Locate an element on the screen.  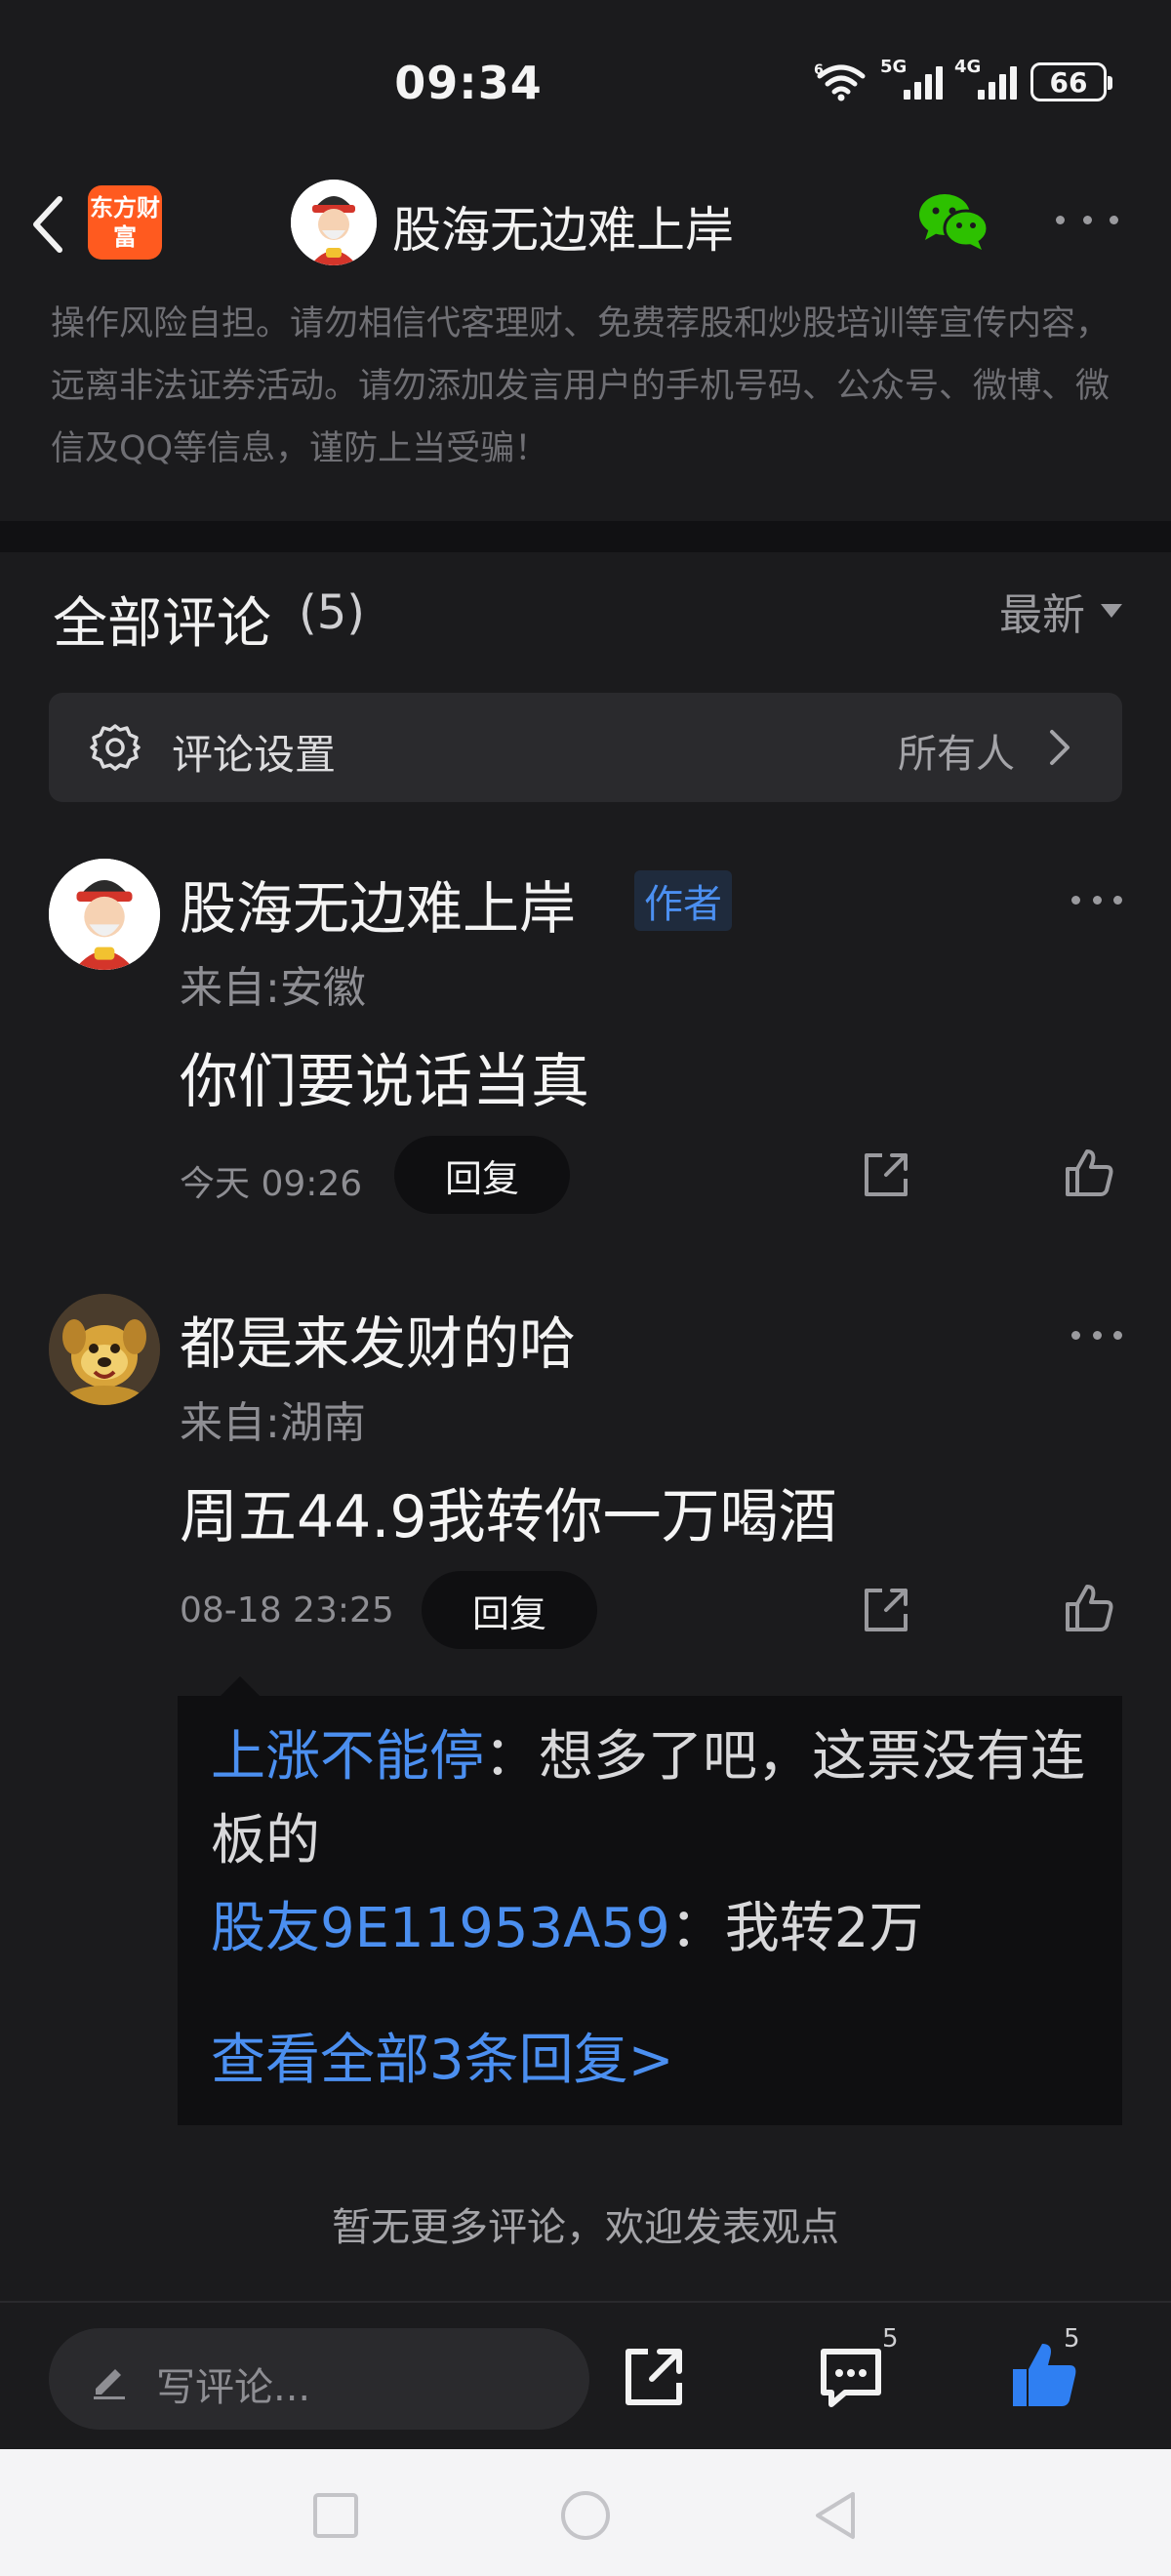
share-button is located at coordinates (654, 2377).